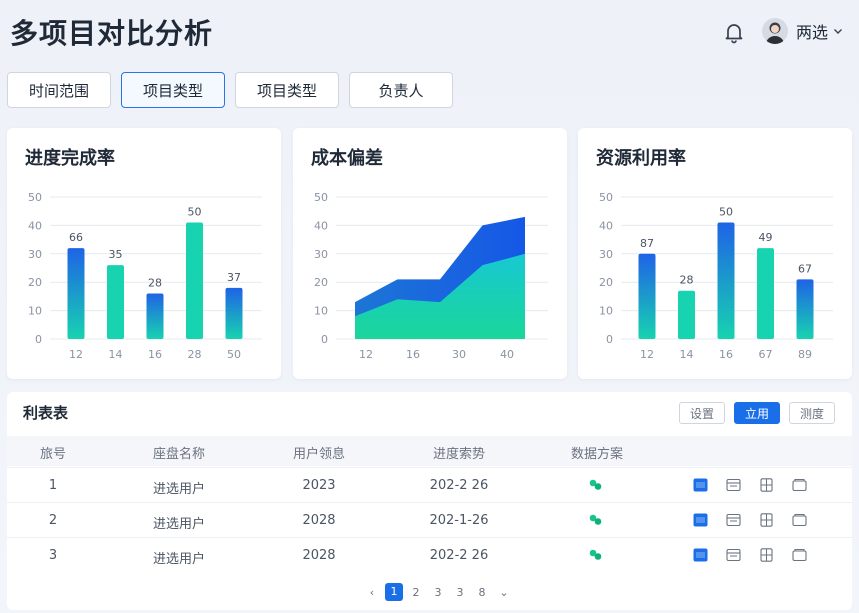  I want to click on chart-card-resource: 资源利用率 0 10 20 30 40 50 87 12 28 14 50 16 49 67 67 89, so click(715, 253).